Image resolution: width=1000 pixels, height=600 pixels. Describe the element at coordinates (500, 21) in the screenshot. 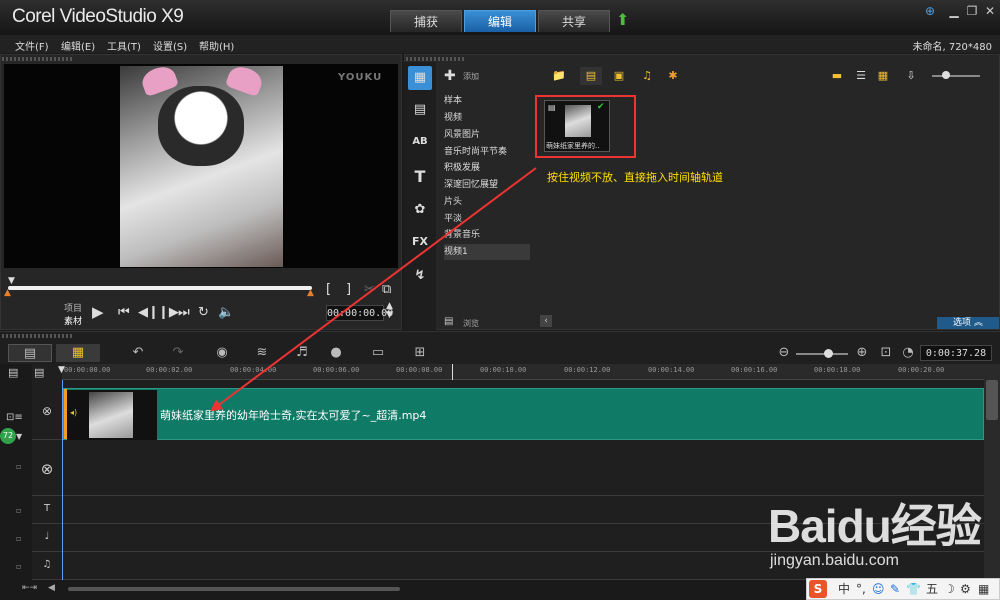

I see `tab-edit: 编辑` at that location.